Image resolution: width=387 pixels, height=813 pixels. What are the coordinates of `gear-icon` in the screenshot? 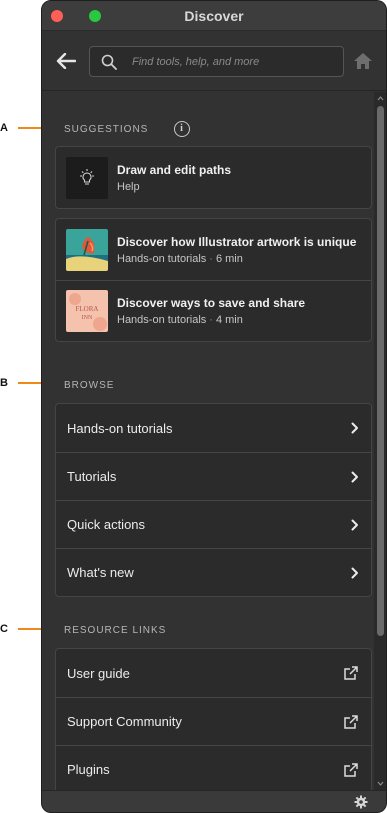 It's located at (361, 802).